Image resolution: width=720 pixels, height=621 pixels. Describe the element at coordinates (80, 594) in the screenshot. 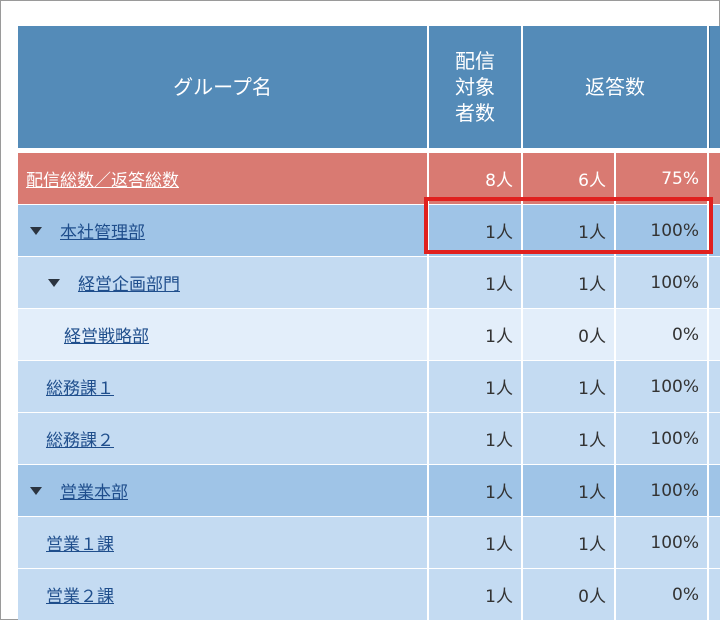

I see `group-link-eigyo-2: 営業２課` at that location.